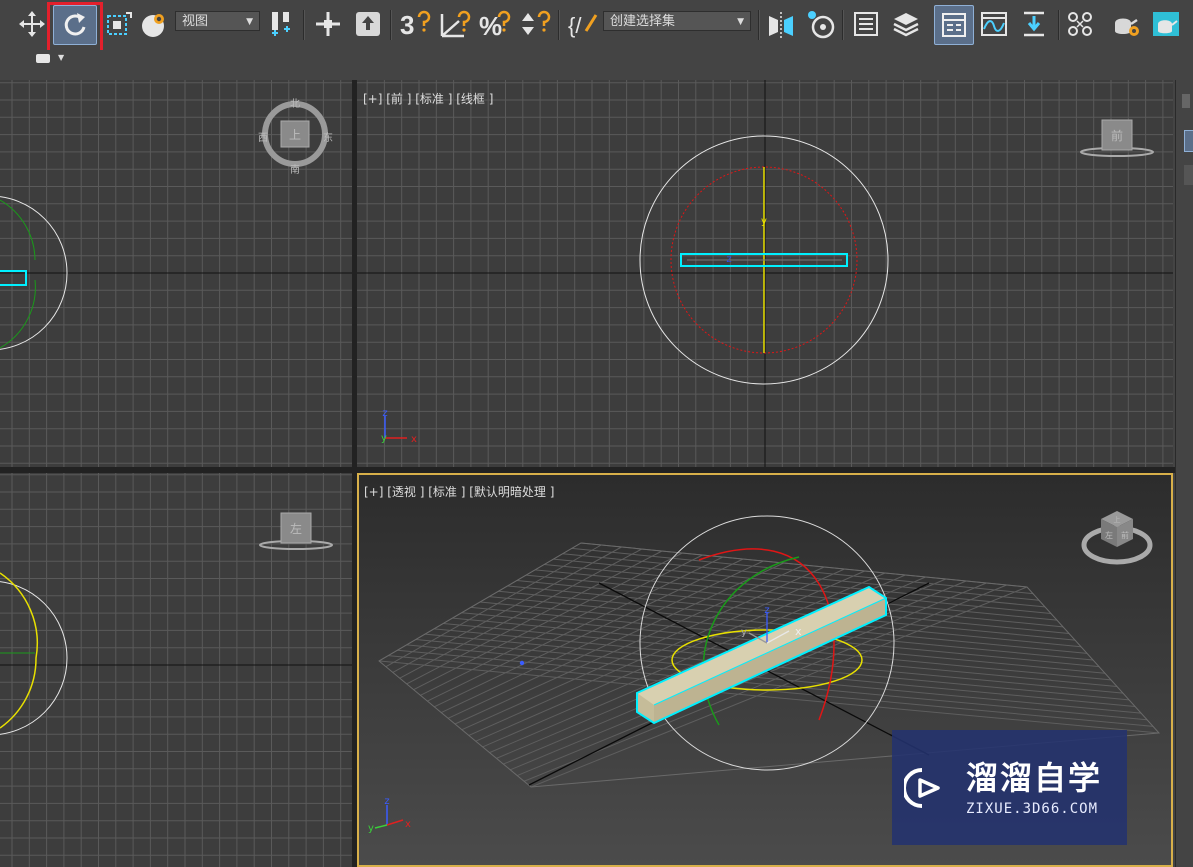  What do you see at coordinates (459, 491) in the screenshot?
I see `viewport-perspective-label: [+] [透视 ] [标准 ] [默认明暗处理 ]` at bounding box center [459, 491].